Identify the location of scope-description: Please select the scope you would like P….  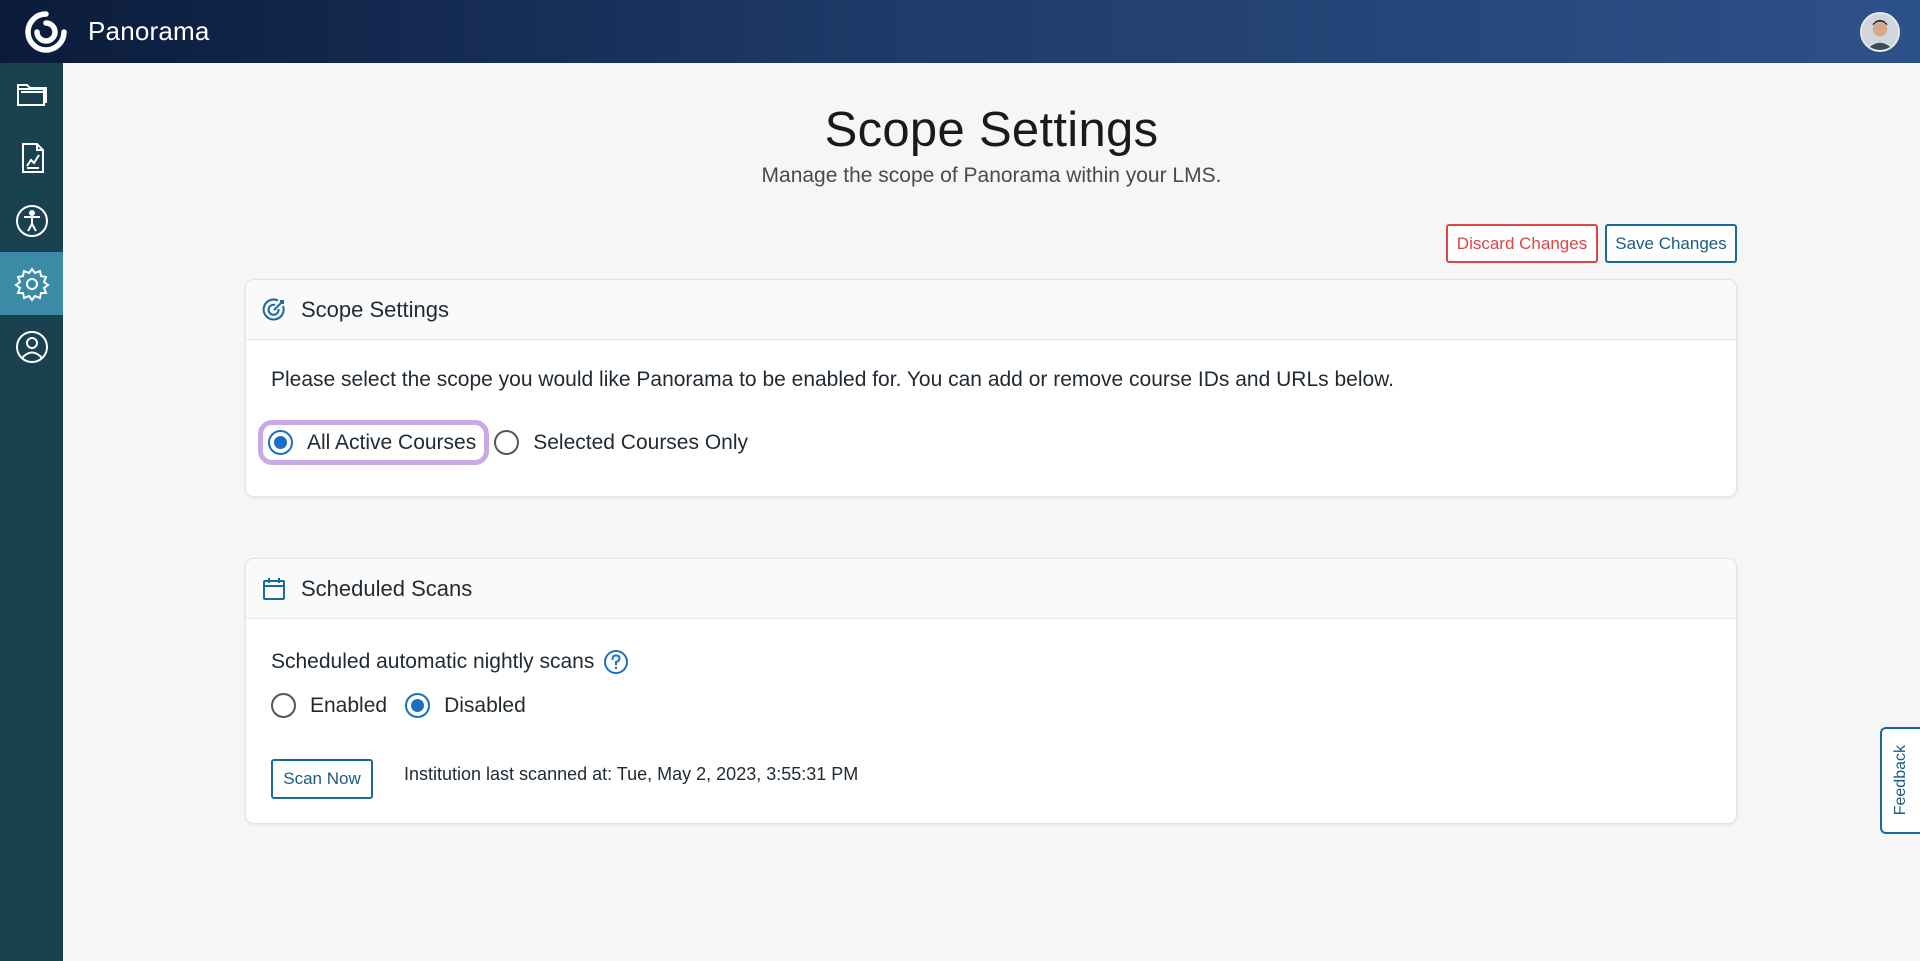
(833, 379).